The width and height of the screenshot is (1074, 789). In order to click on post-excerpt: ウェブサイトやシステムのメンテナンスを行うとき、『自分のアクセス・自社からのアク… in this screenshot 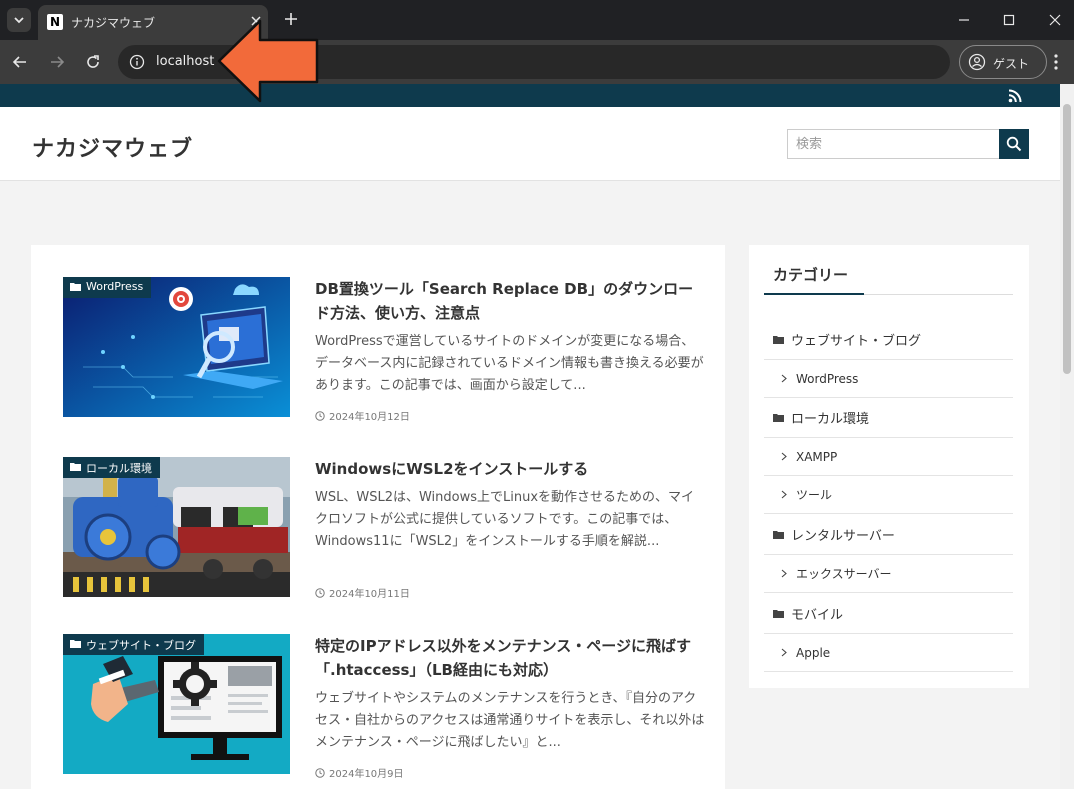, I will do `click(510, 720)`.